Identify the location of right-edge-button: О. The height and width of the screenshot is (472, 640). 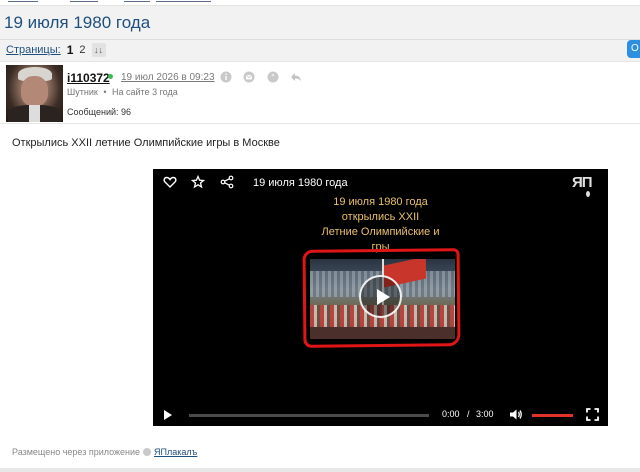
(633, 49).